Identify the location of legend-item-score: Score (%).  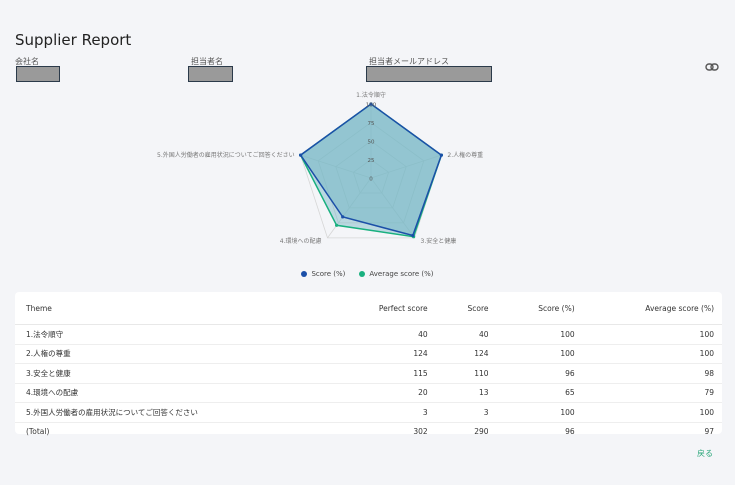
(323, 274).